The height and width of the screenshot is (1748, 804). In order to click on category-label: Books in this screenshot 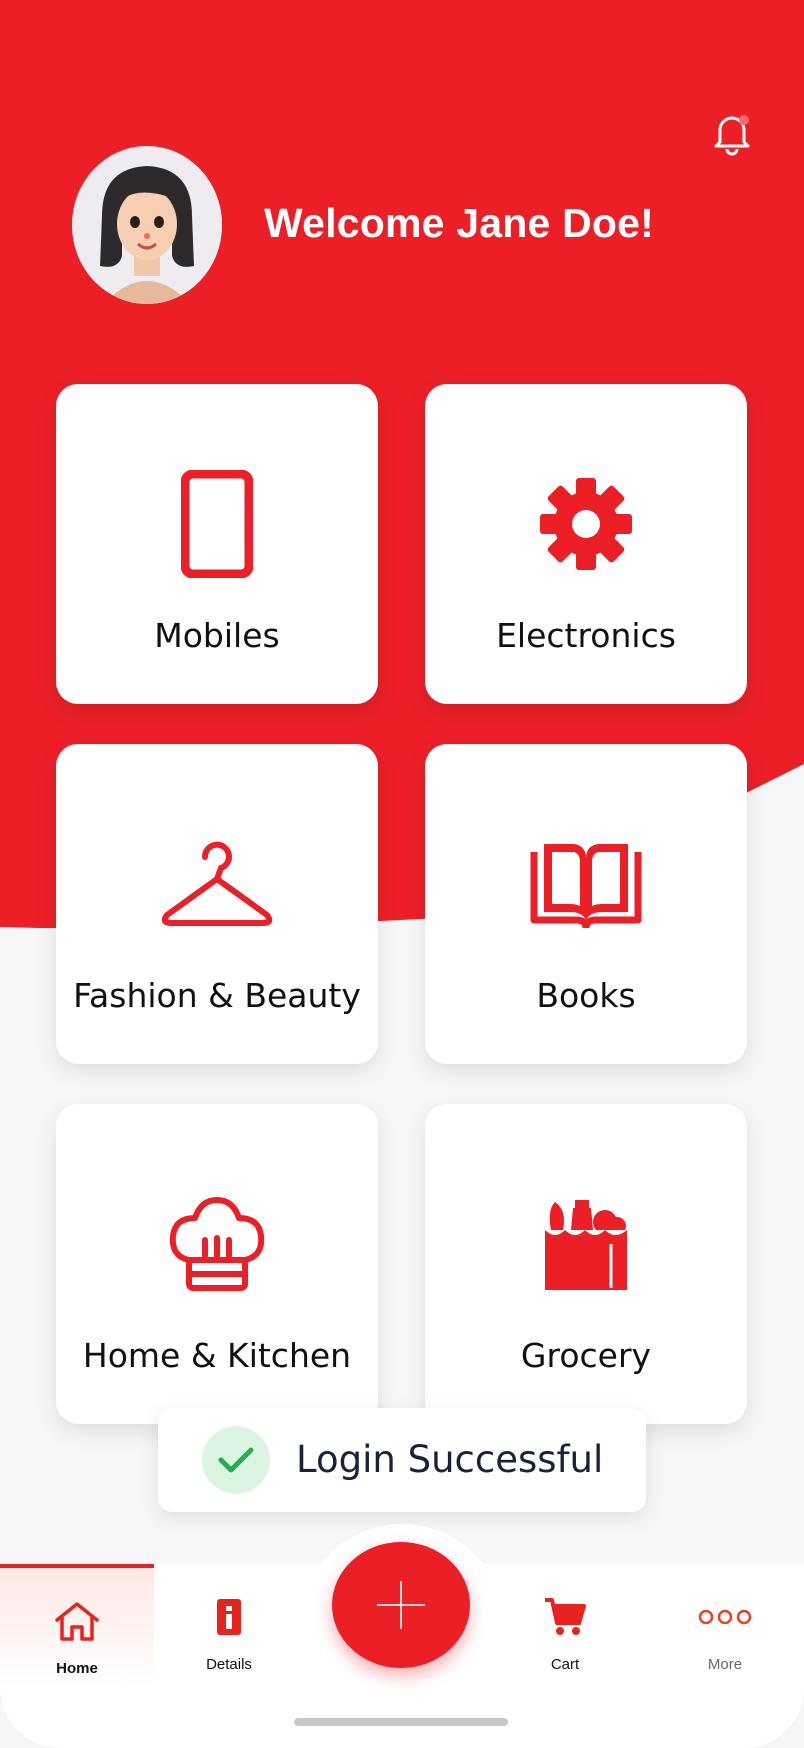, I will do `click(586, 995)`.